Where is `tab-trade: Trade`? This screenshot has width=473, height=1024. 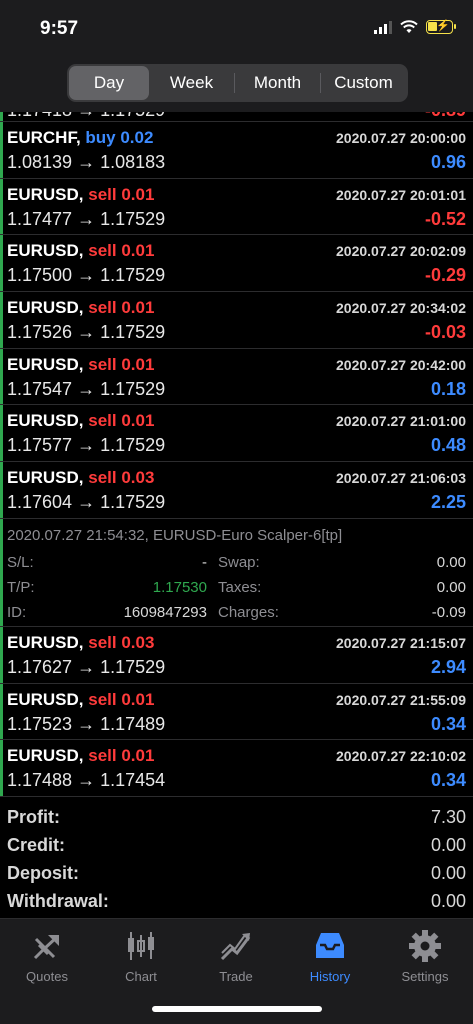
tab-trade: Trade is located at coordinates (236, 961).